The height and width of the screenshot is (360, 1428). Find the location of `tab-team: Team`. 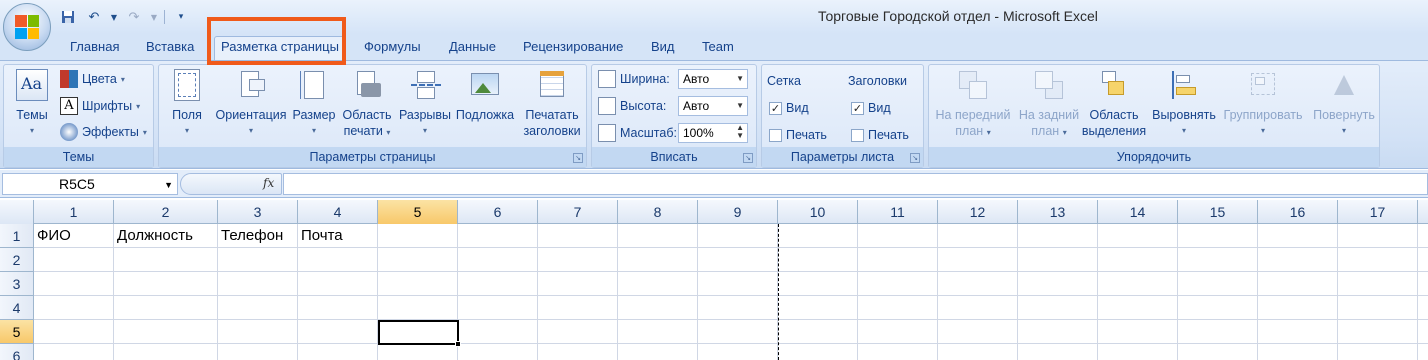

tab-team: Team is located at coordinates (718, 49).